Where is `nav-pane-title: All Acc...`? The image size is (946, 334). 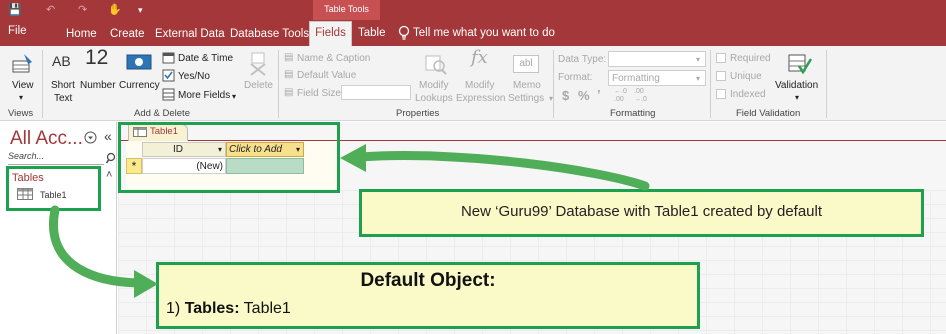 nav-pane-title: All Acc... is located at coordinates (46, 139).